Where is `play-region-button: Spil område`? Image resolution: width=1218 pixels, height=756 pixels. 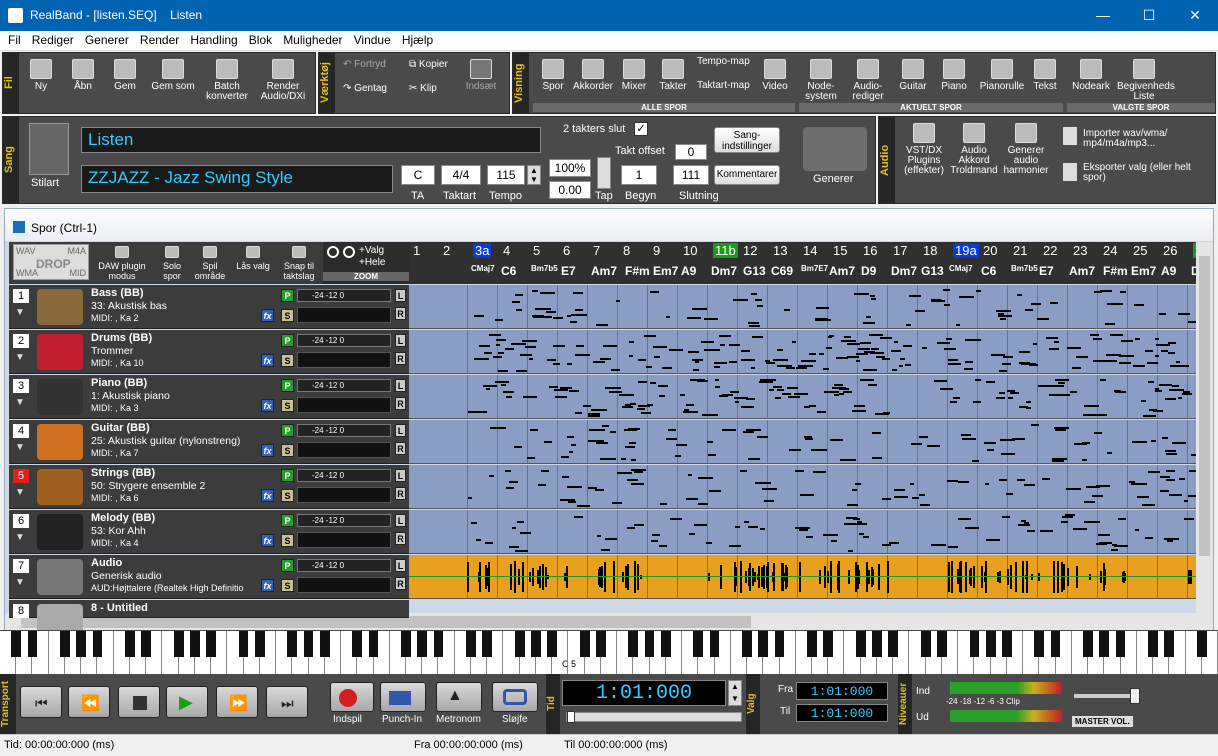 play-region-button: Spil område is located at coordinates (210, 263).